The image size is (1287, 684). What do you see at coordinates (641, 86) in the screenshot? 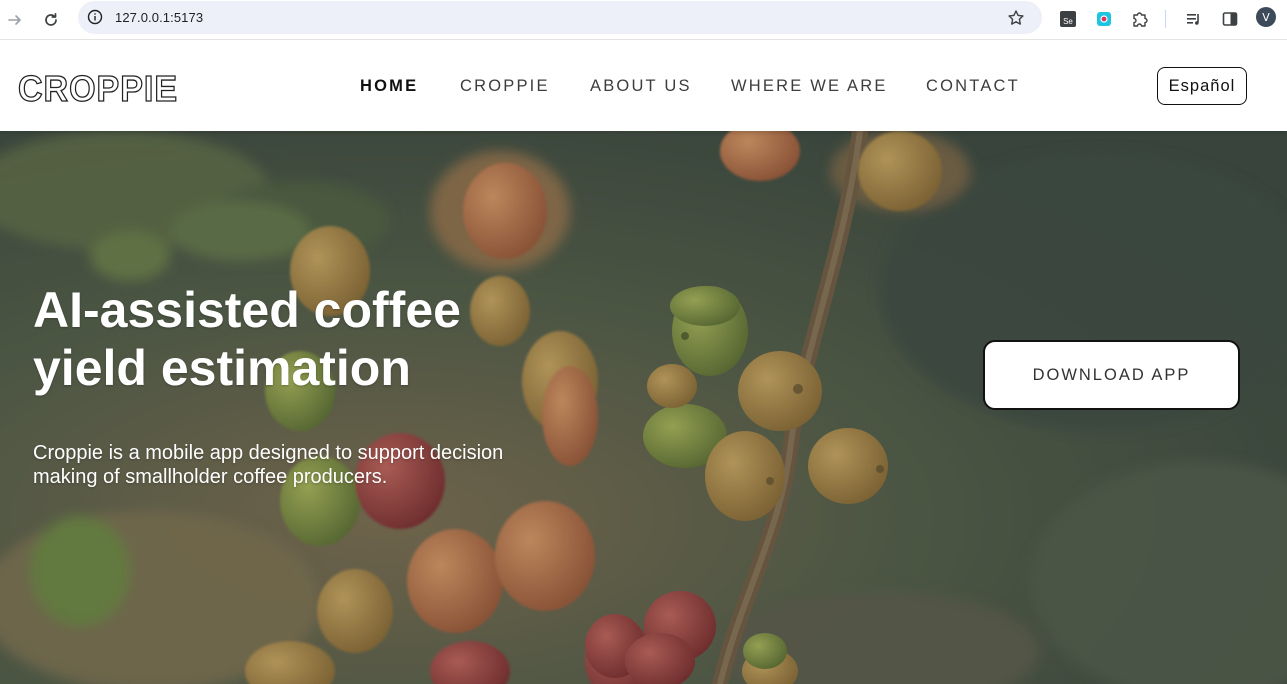
I see `nav-item-about-us: ABOUT US` at bounding box center [641, 86].